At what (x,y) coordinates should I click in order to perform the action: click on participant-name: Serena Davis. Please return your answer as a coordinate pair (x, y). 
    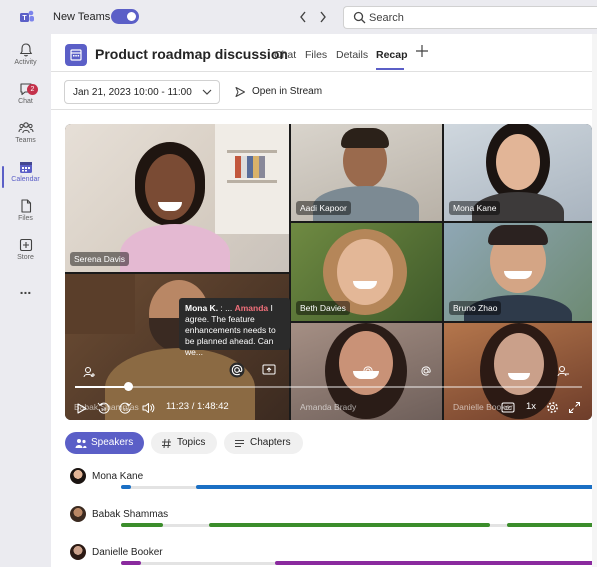
    Looking at the image, I should click on (100, 259).